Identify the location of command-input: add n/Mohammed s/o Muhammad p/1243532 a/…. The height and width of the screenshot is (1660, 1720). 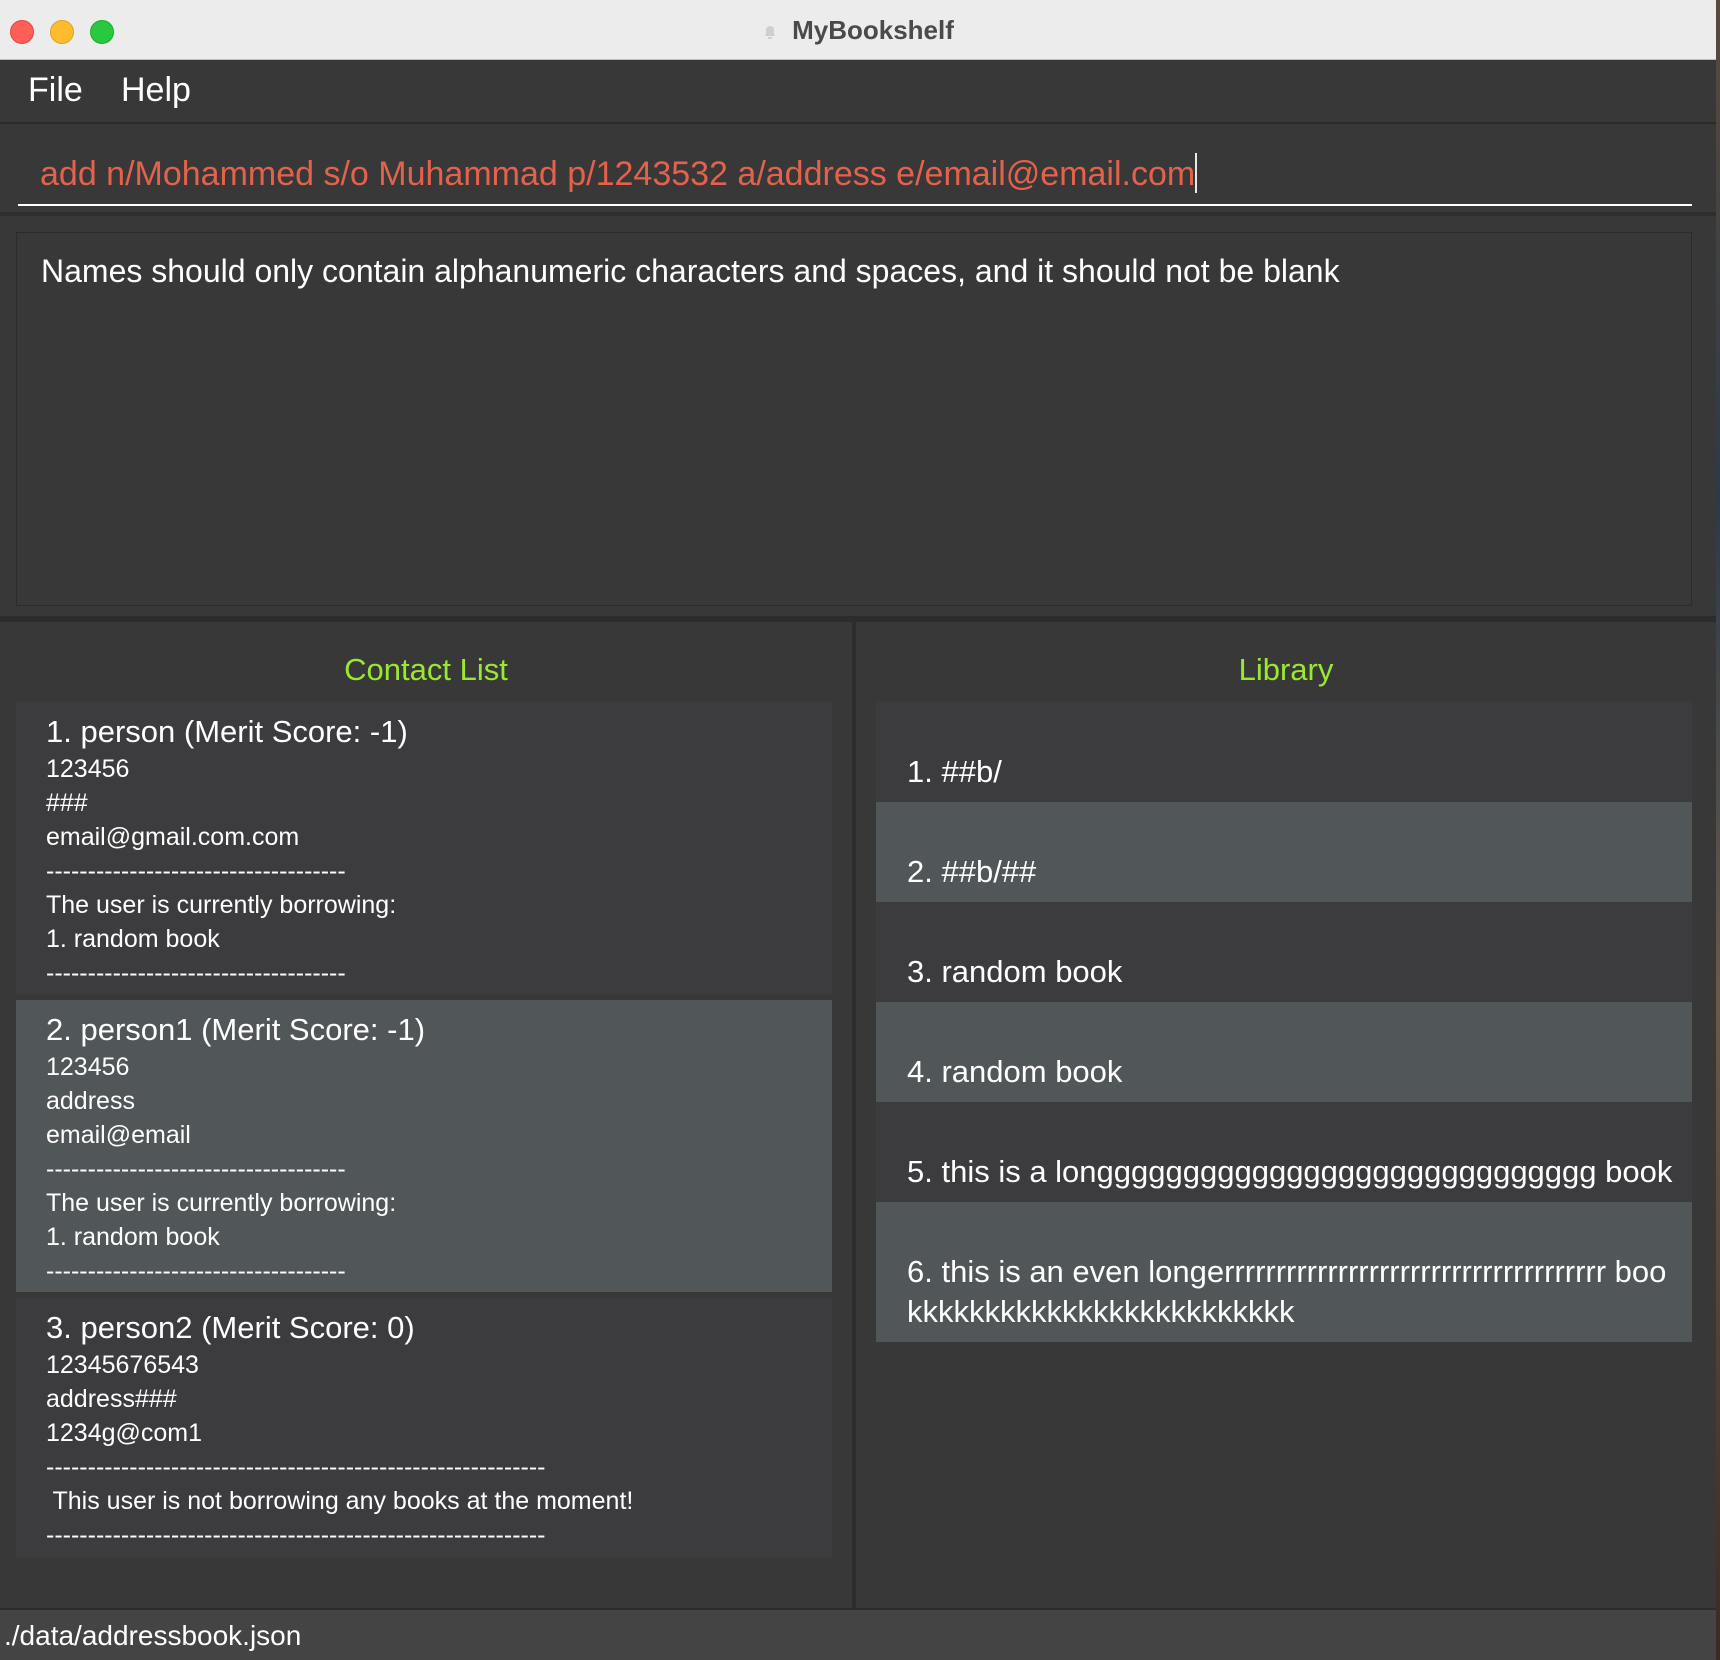
(855, 175).